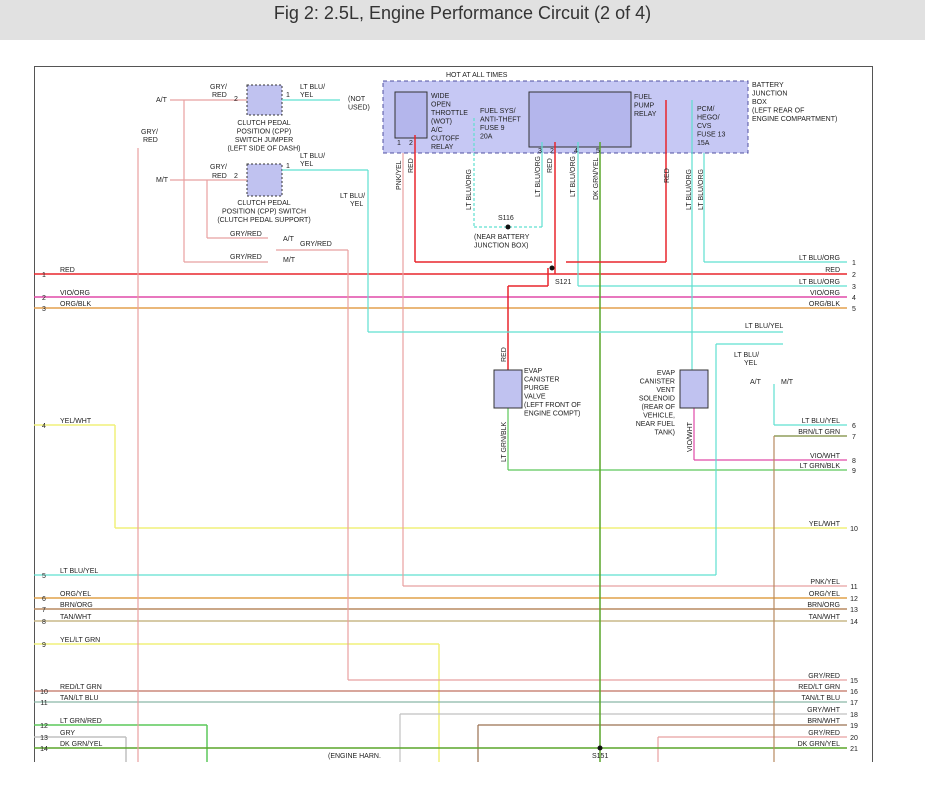 Image resolution: width=925 pixels, height=790 pixels. Describe the element at coordinates (44, 622) in the screenshot. I see `left-wire-number: 8` at that location.